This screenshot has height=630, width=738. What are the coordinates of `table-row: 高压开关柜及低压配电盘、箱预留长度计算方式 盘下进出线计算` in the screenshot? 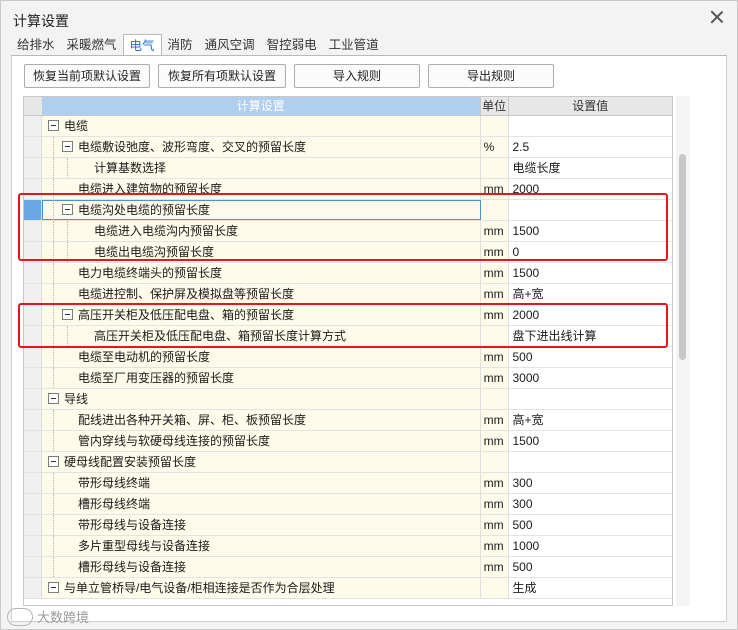 It's located at (348, 336).